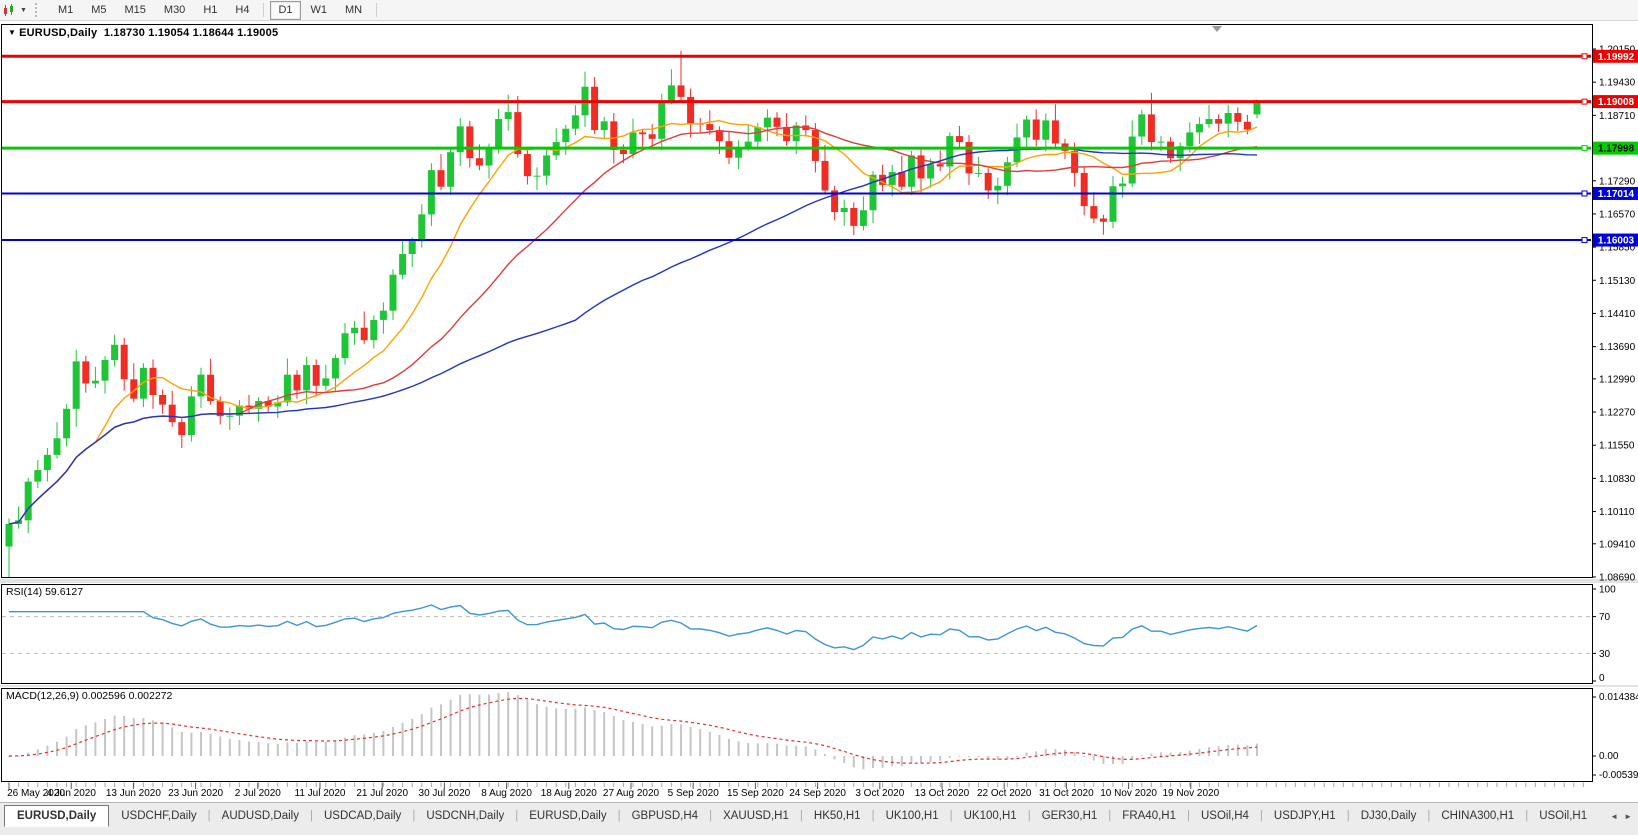 This screenshot has width=1638, height=835. Describe the element at coordinates (942, 793) in the screenshot. I see `date-label: 13 Oct 2020` at that location.